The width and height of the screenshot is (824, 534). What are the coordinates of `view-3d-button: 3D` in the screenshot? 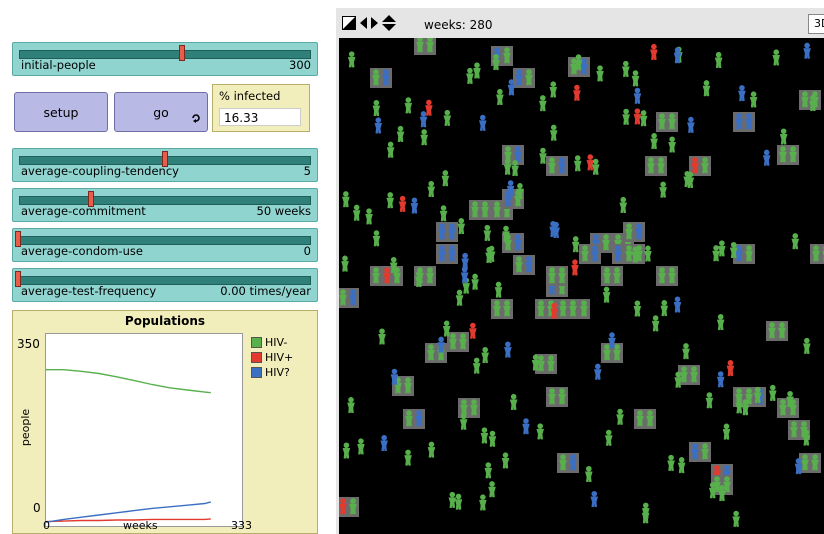 It's located at (816, 24).